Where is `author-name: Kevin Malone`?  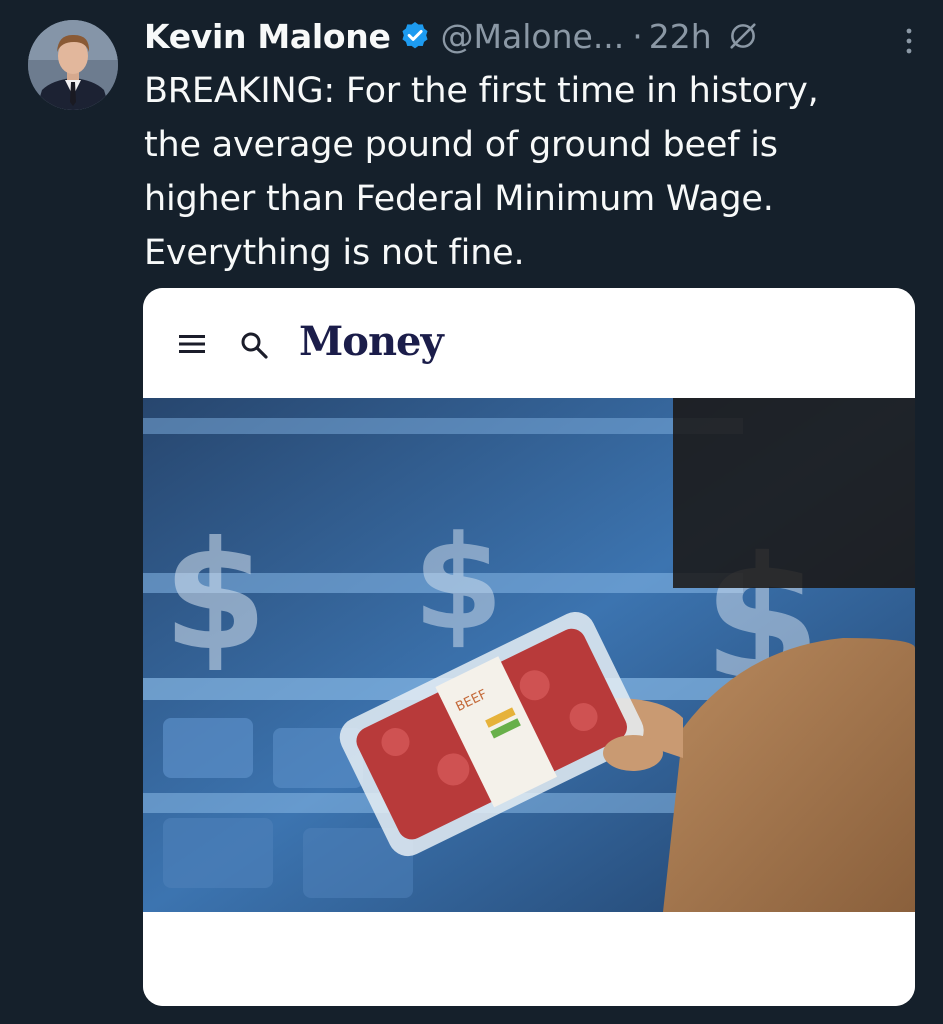
author-name: Kevin Malone is located at coordinates (267, 36).